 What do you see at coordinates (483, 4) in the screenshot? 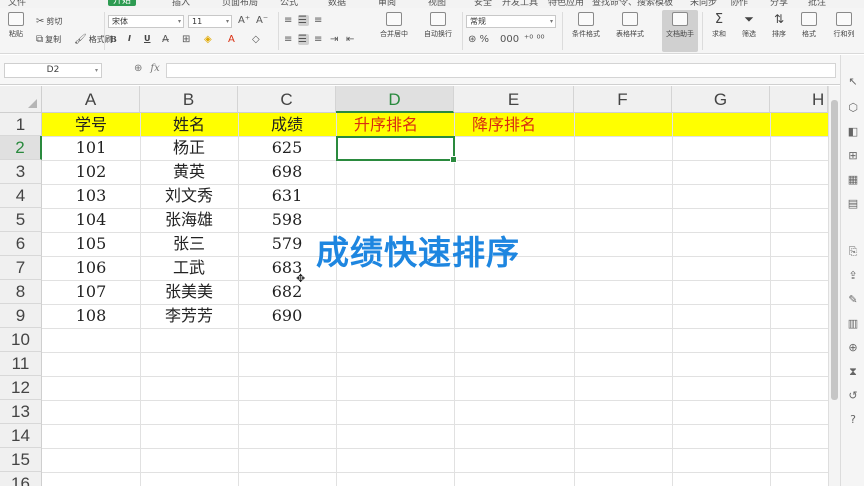
I see `menu-security: 安全` at bounding box center [483, 4].